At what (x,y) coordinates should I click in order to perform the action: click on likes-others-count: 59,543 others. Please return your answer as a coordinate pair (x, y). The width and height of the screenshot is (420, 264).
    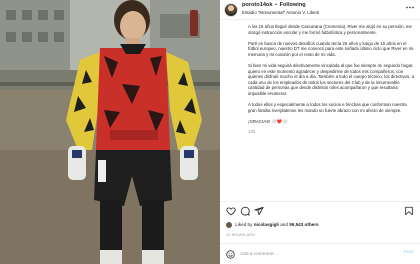
    Looking at the image, I should click on (303, 224).